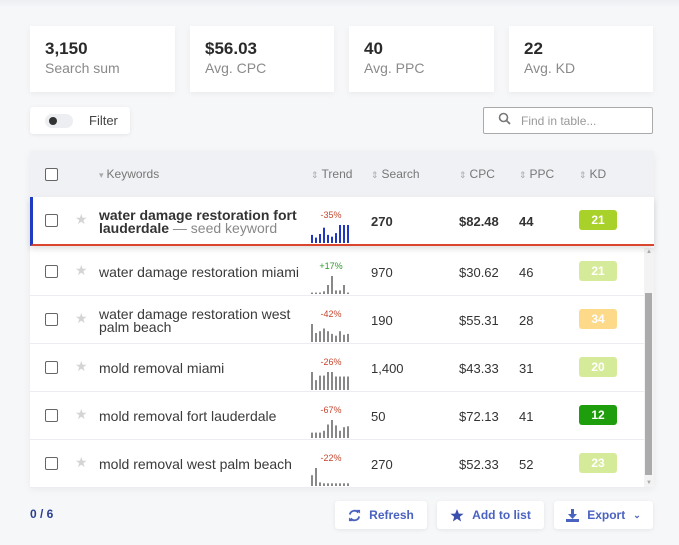  What do you see at coordinates (533, 48) in the screenshot?
I see `stat-value: 22` at bounding box center [533, 48].